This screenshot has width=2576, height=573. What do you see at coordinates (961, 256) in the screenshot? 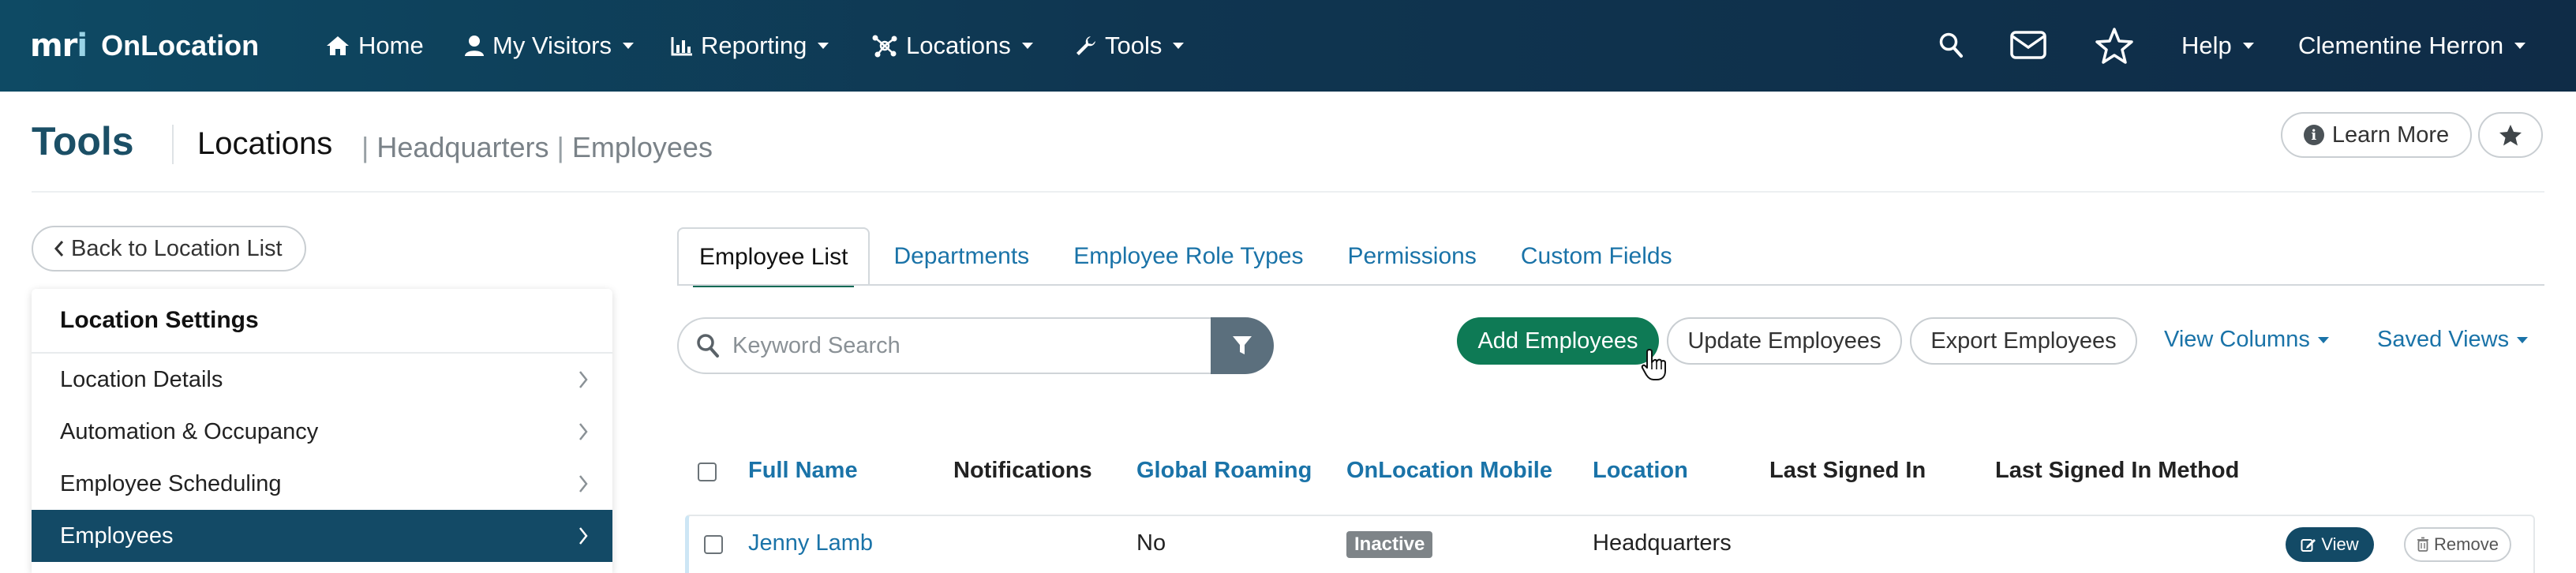
I see `tab-departments: Departments` at bounding box center [961, 256].